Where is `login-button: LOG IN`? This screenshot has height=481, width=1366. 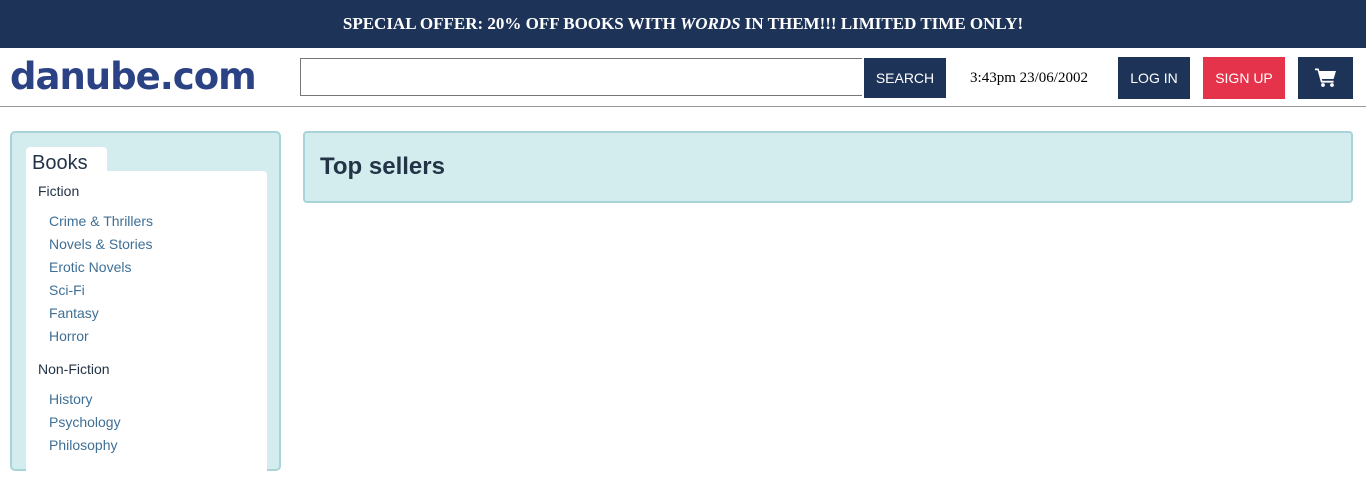
login-button: LOG IN is located at coordinates (1154, 78).